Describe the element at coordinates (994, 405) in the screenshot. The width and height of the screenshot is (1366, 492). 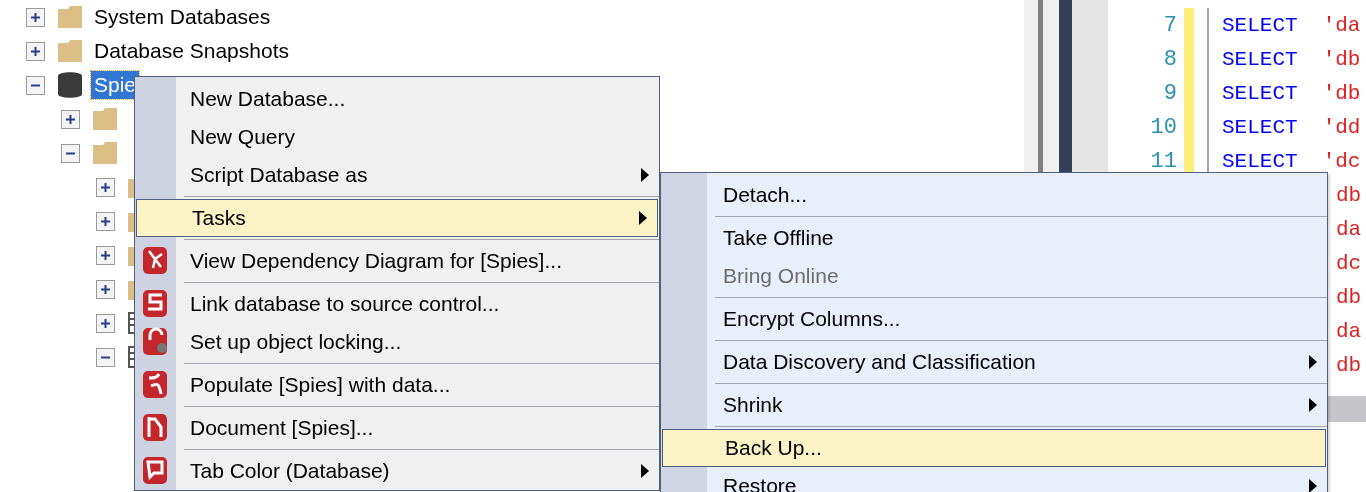
I see `menu-item: Shrink` at that location.